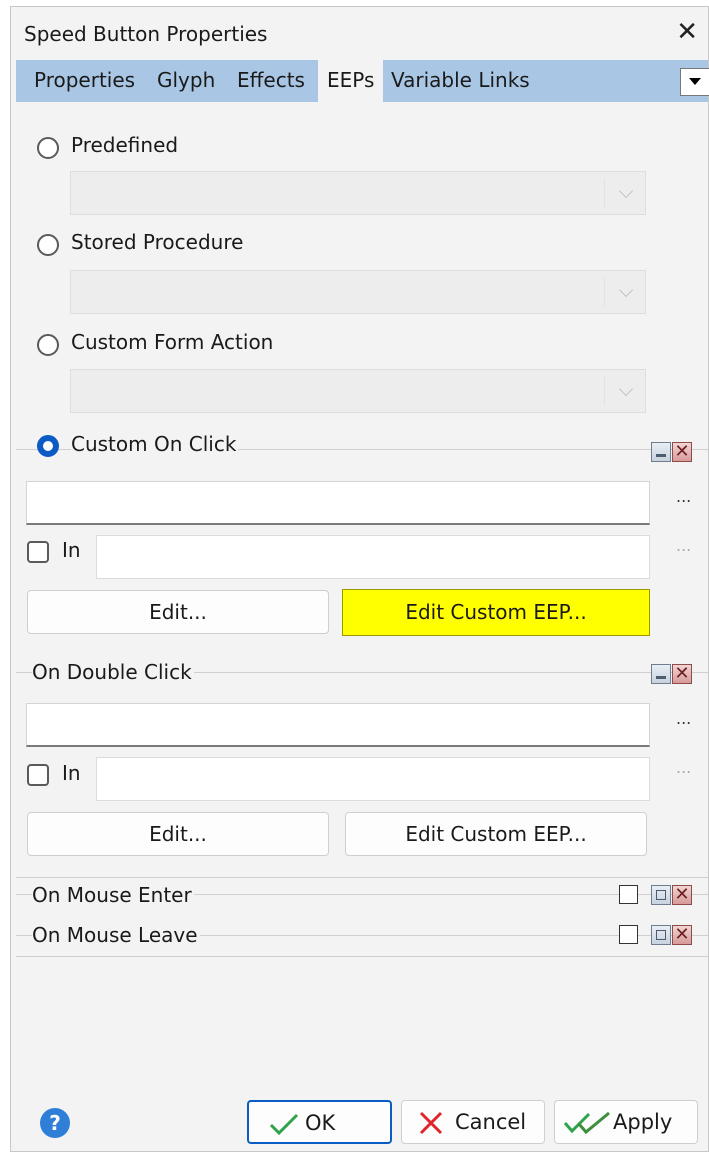 The image size is (709, 1156). I want to click on tab-glyph: Glyph, so click(186, 80).